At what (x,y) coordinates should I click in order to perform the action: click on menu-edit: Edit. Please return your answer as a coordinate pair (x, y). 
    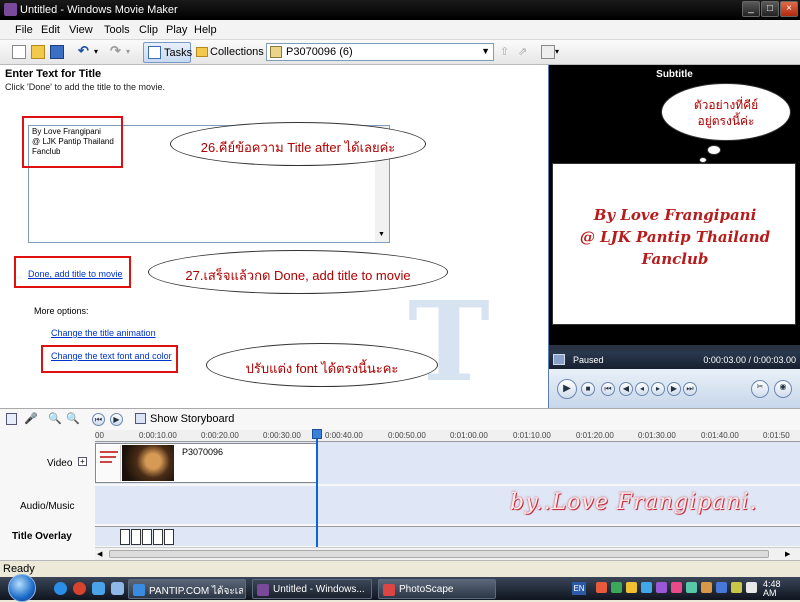
    Looking at the image, I should click on (50, 30).